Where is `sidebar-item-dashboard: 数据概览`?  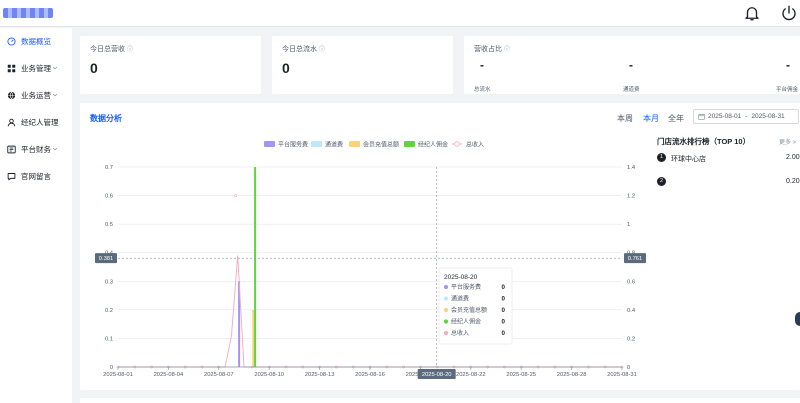
sidebar-item-dashboard: 数据概览 is located at coordinates (36, 41).